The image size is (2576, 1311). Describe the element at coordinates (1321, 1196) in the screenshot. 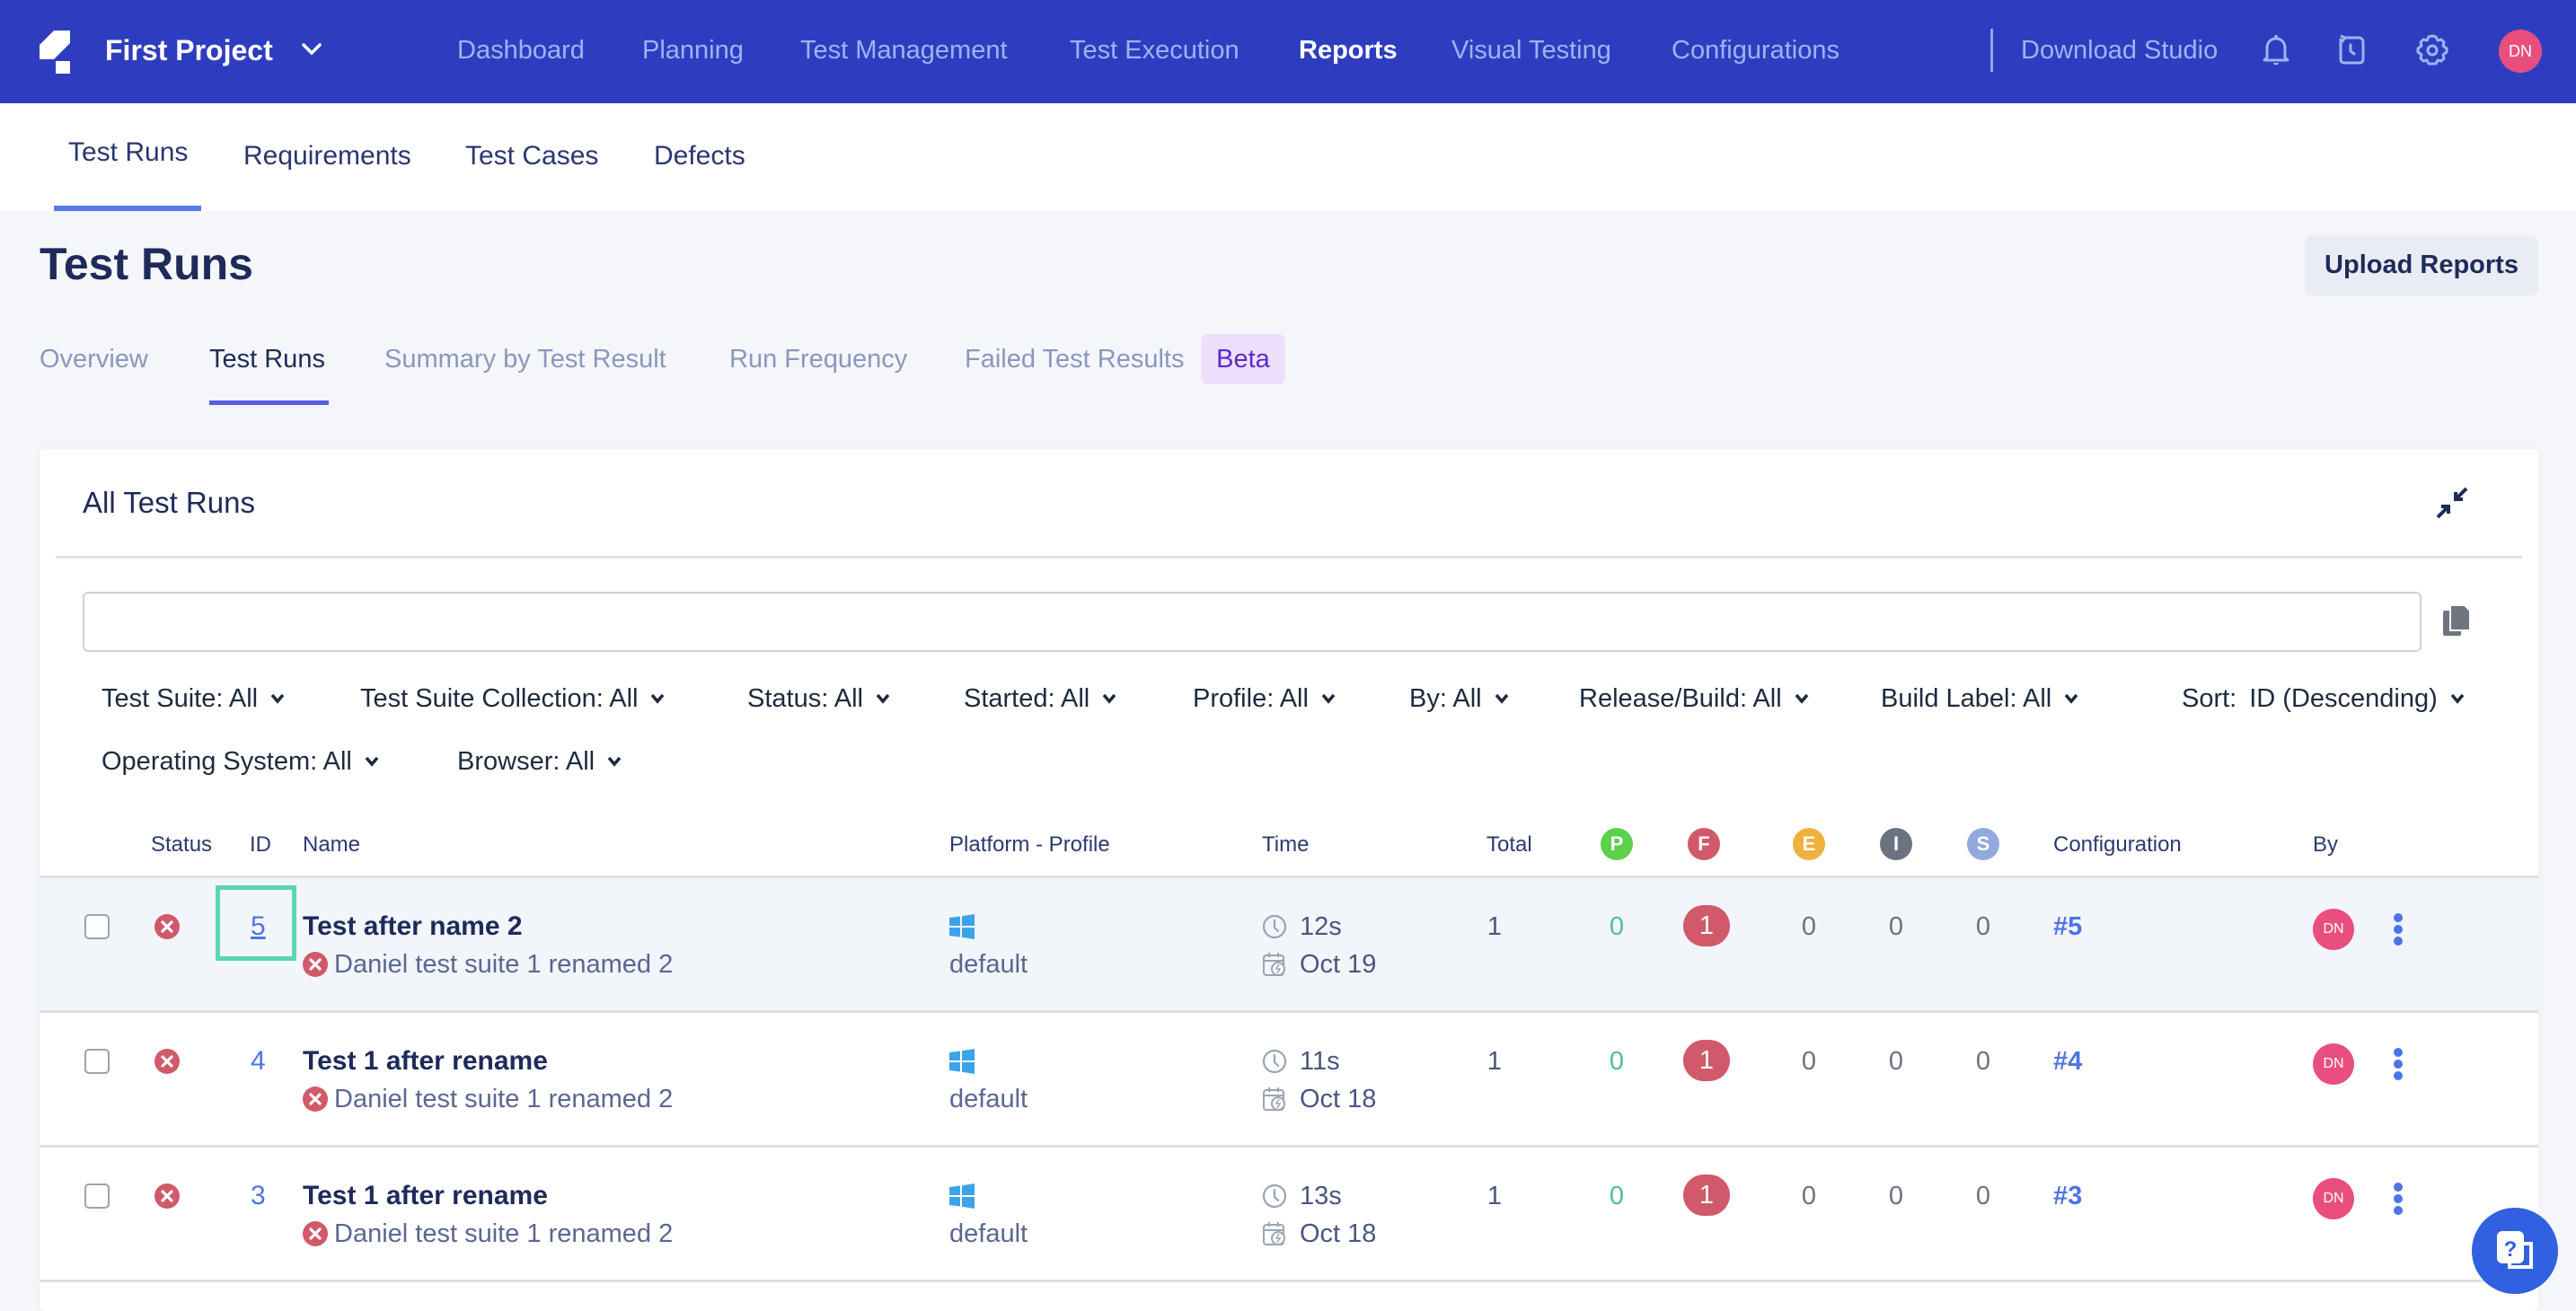

I see `run-duration: 13s` at that location.